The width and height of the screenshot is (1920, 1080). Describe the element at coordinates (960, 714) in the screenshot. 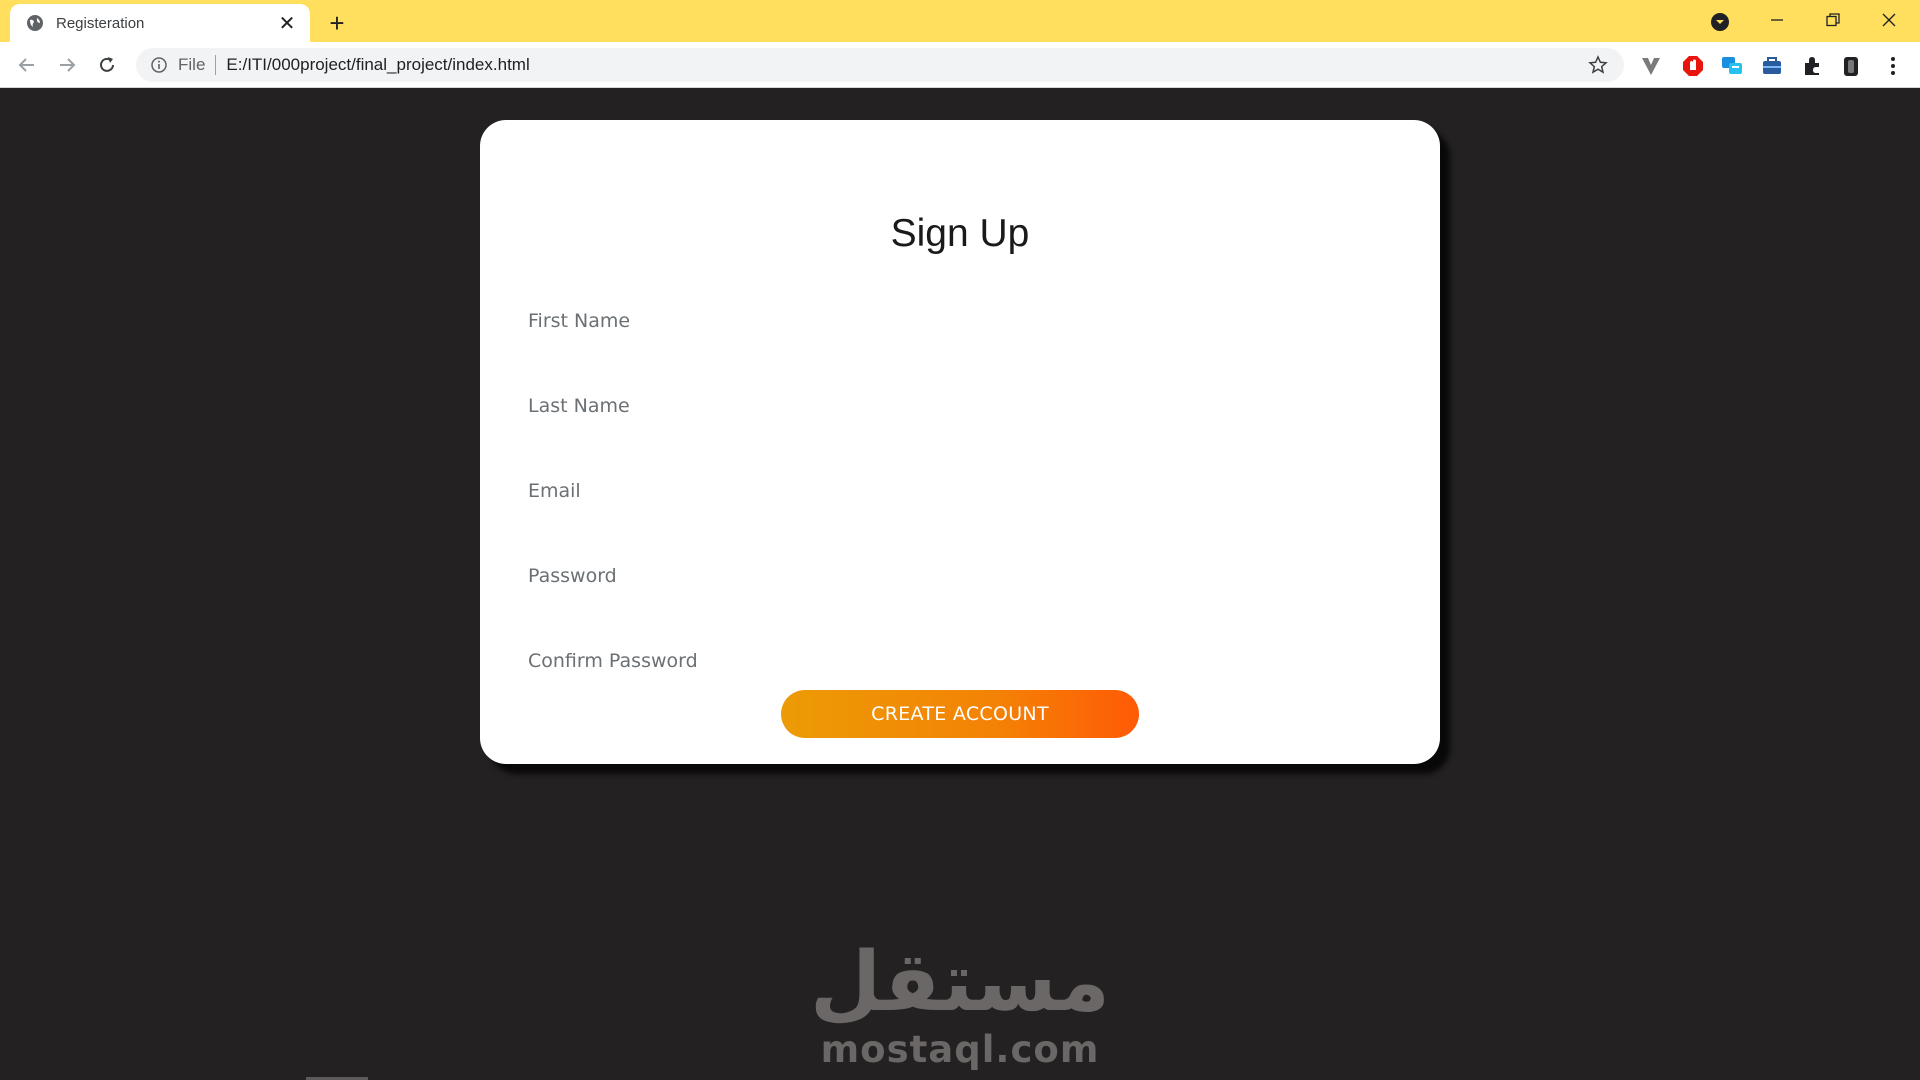

I see `create-account-button: CREATE ACCOUNT` at that location.